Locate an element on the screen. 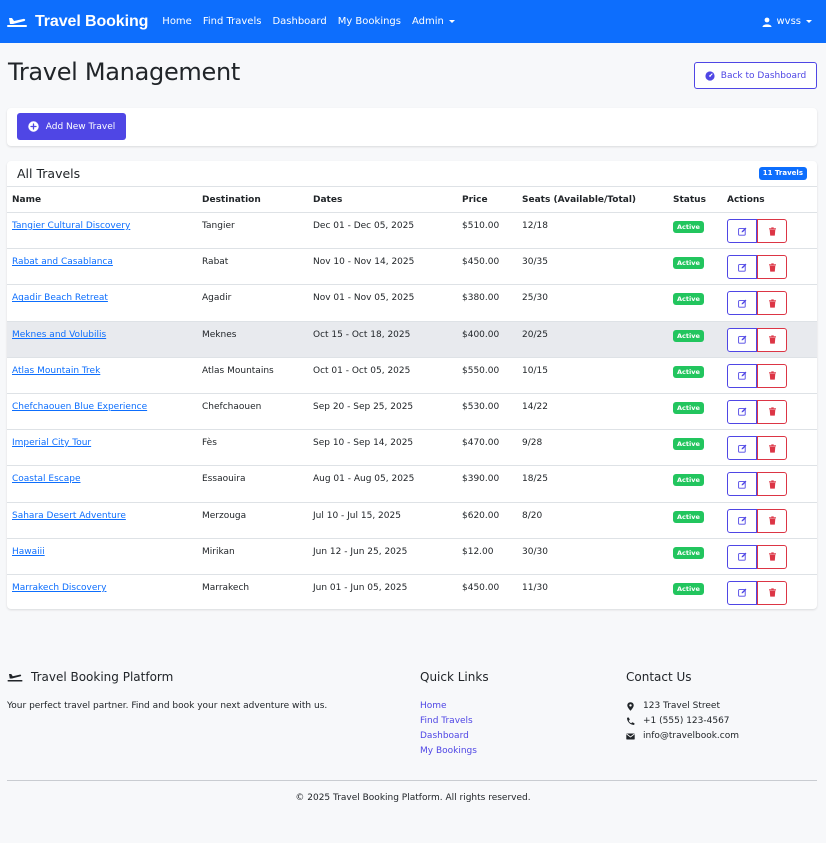 The height and width of the screenshot is (843, 826). travel-destination: Merzouga is located at coordinates (224, 515).